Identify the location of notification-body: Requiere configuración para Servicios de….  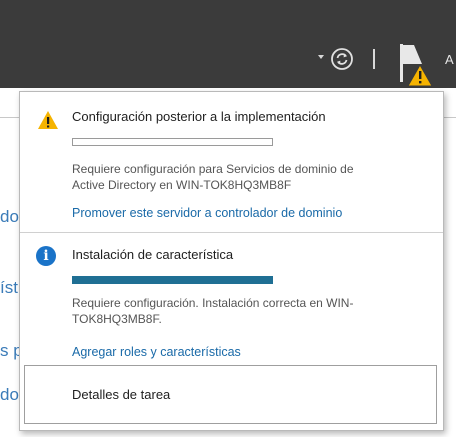
(252, 177).